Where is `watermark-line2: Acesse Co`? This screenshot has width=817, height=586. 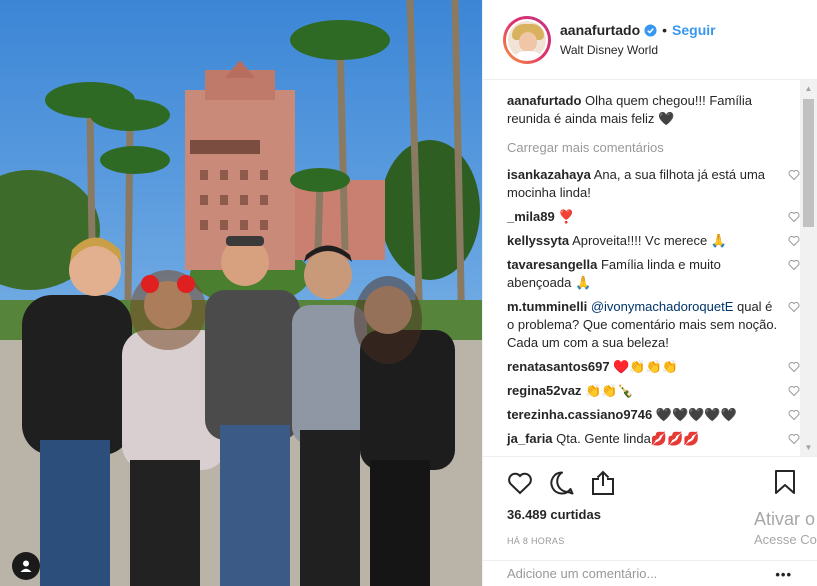
watermark-line2: Acesse Co is located at coordinates (785, 539).